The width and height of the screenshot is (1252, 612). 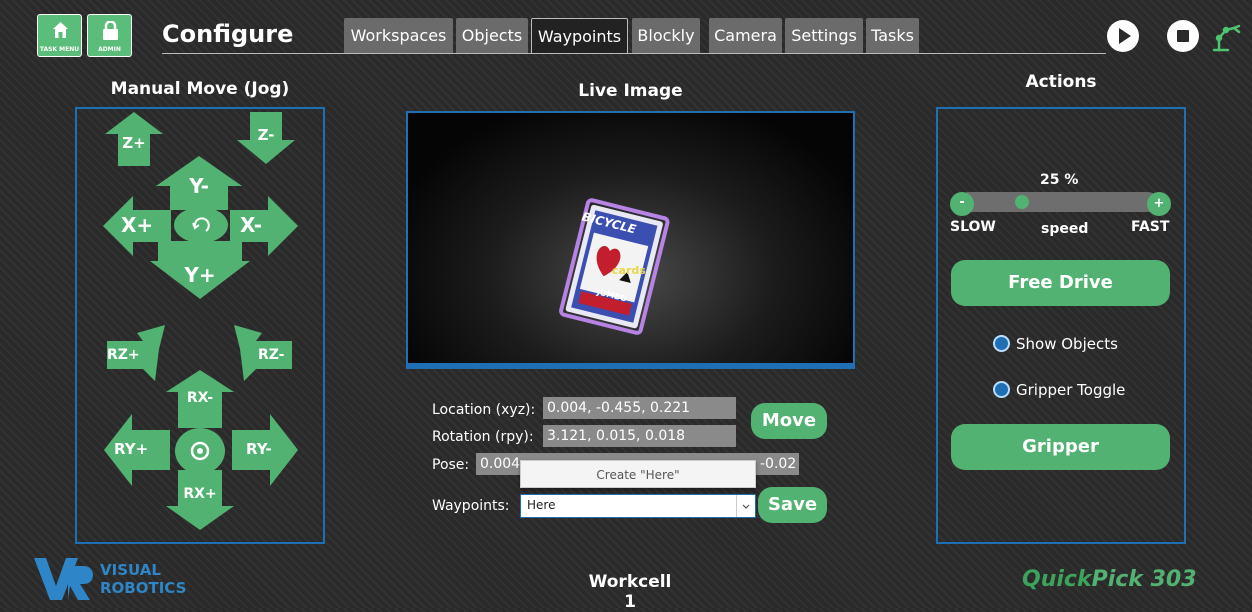 I want to click on product-name: QuickPick 303, so click(x=1109, y=579).